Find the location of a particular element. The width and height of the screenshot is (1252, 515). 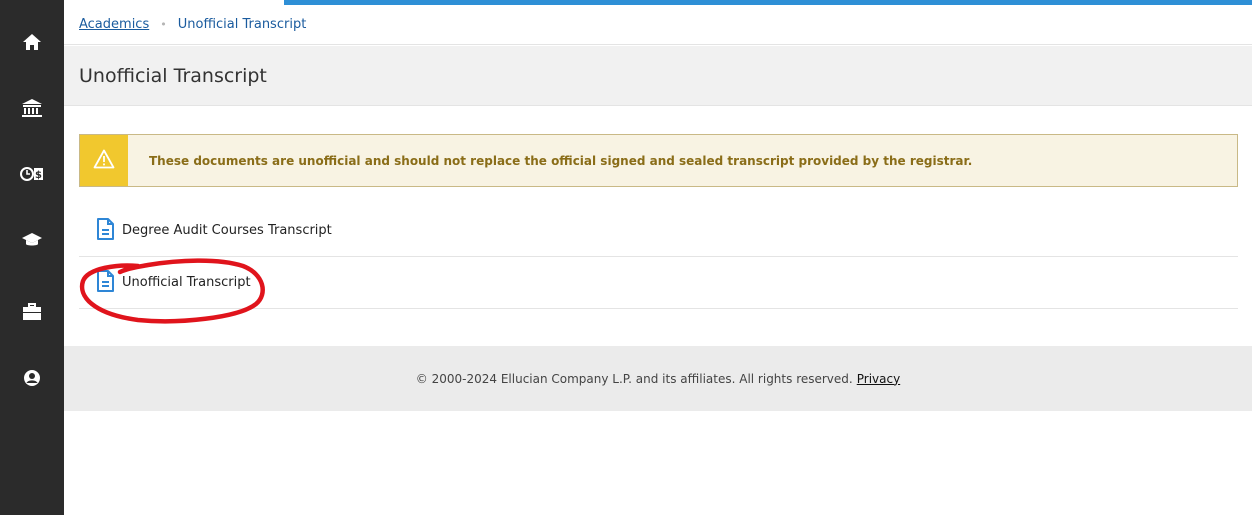

graduation-cap-icon is located at coordinates (32, 240).